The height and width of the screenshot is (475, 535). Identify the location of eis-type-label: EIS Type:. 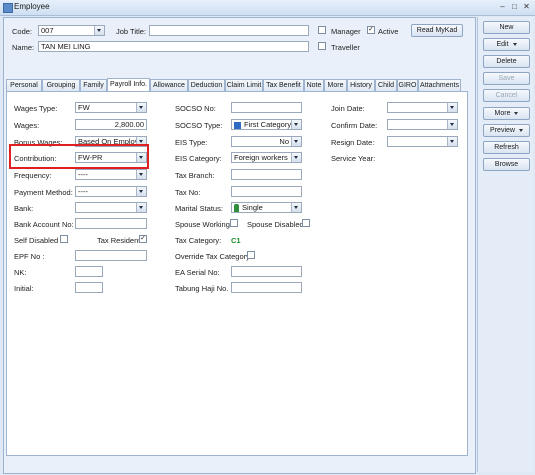
(191, 142).